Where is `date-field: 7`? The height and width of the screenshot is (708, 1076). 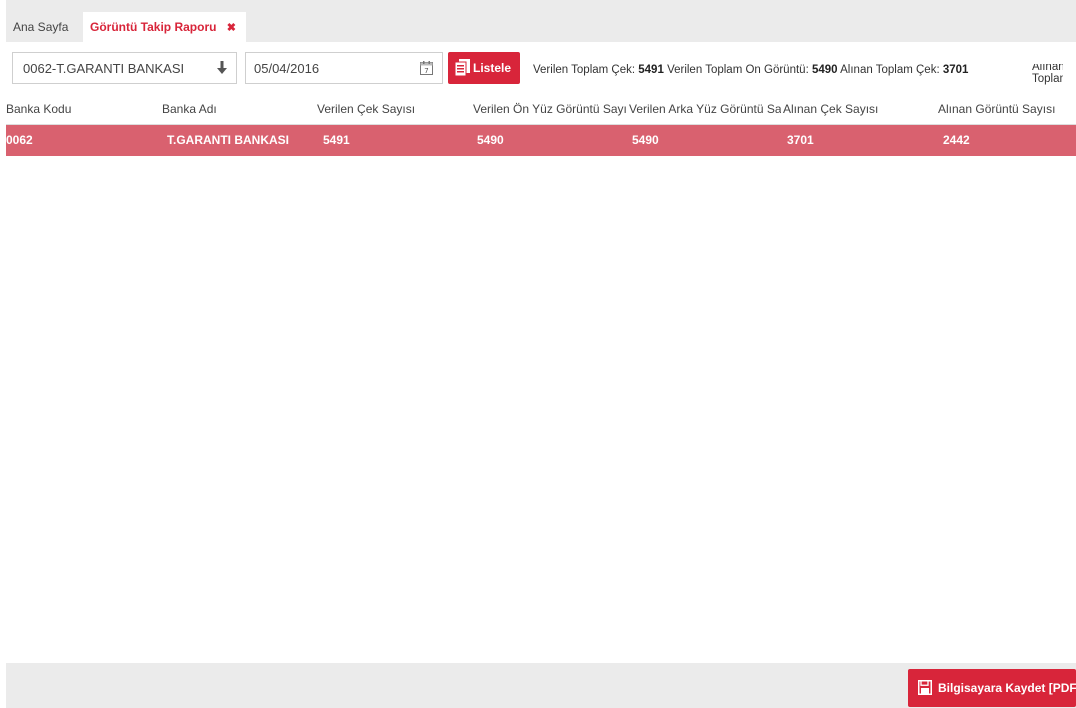
date-field: 7 is located at coordinates (344, 68).